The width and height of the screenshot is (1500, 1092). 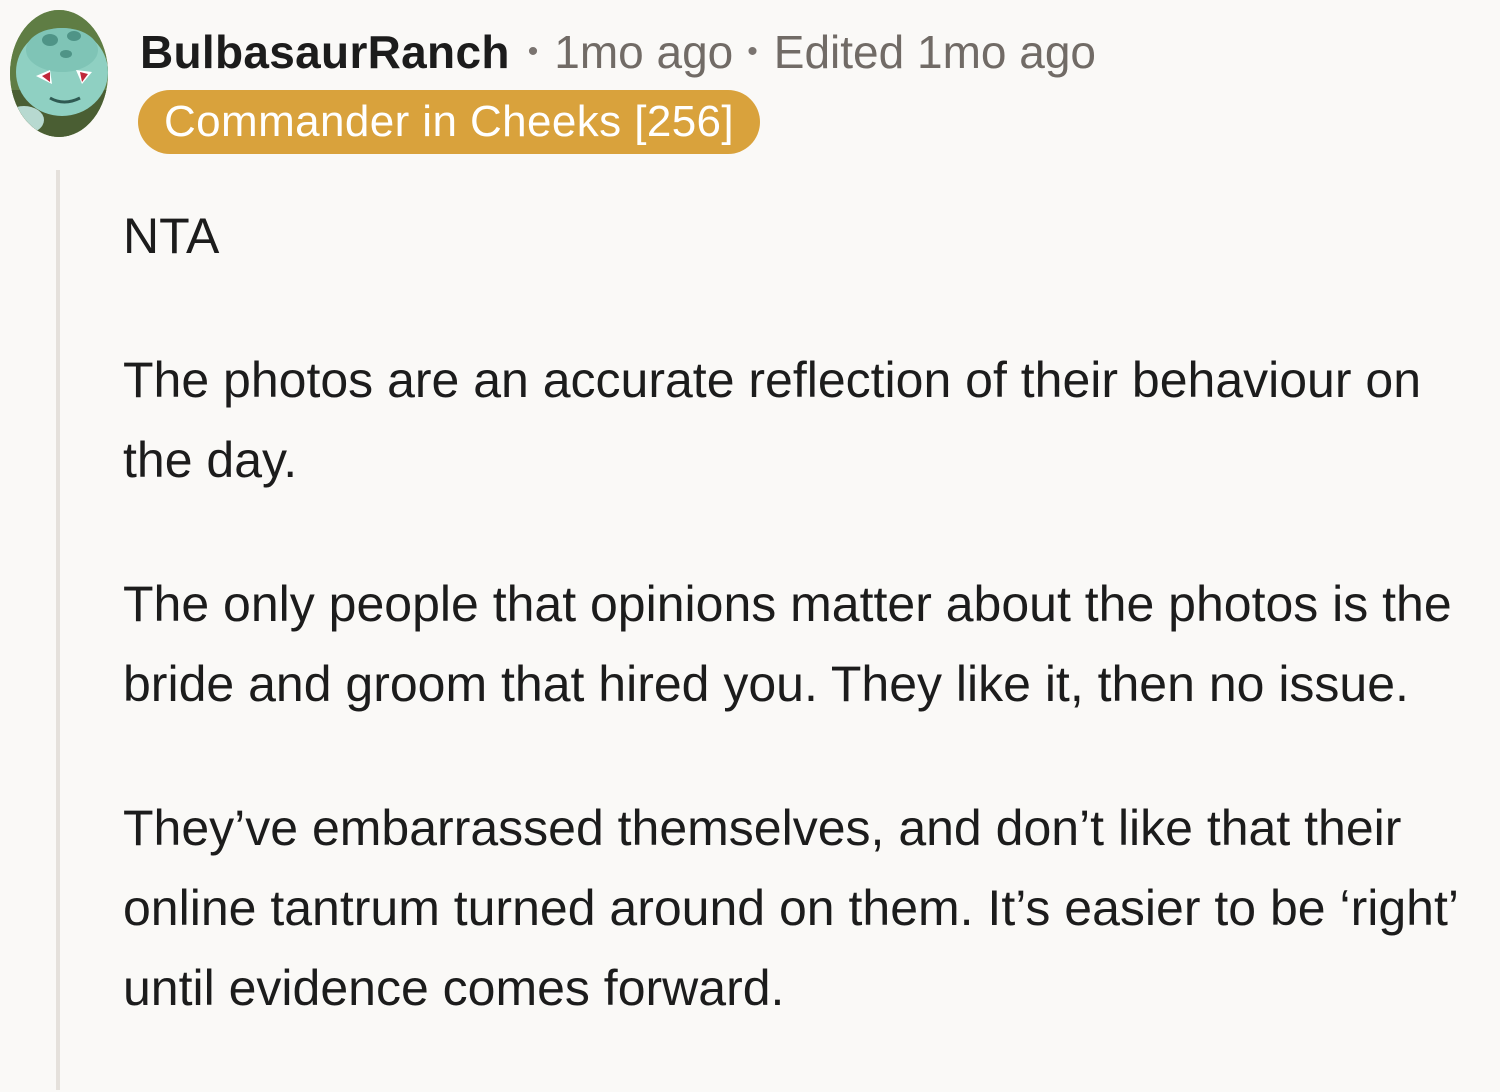 What do you see at coordinates (325, 52) in the screenshot?
I see `username-link: BulbasaurRanch` at bounding box center [325, 52].